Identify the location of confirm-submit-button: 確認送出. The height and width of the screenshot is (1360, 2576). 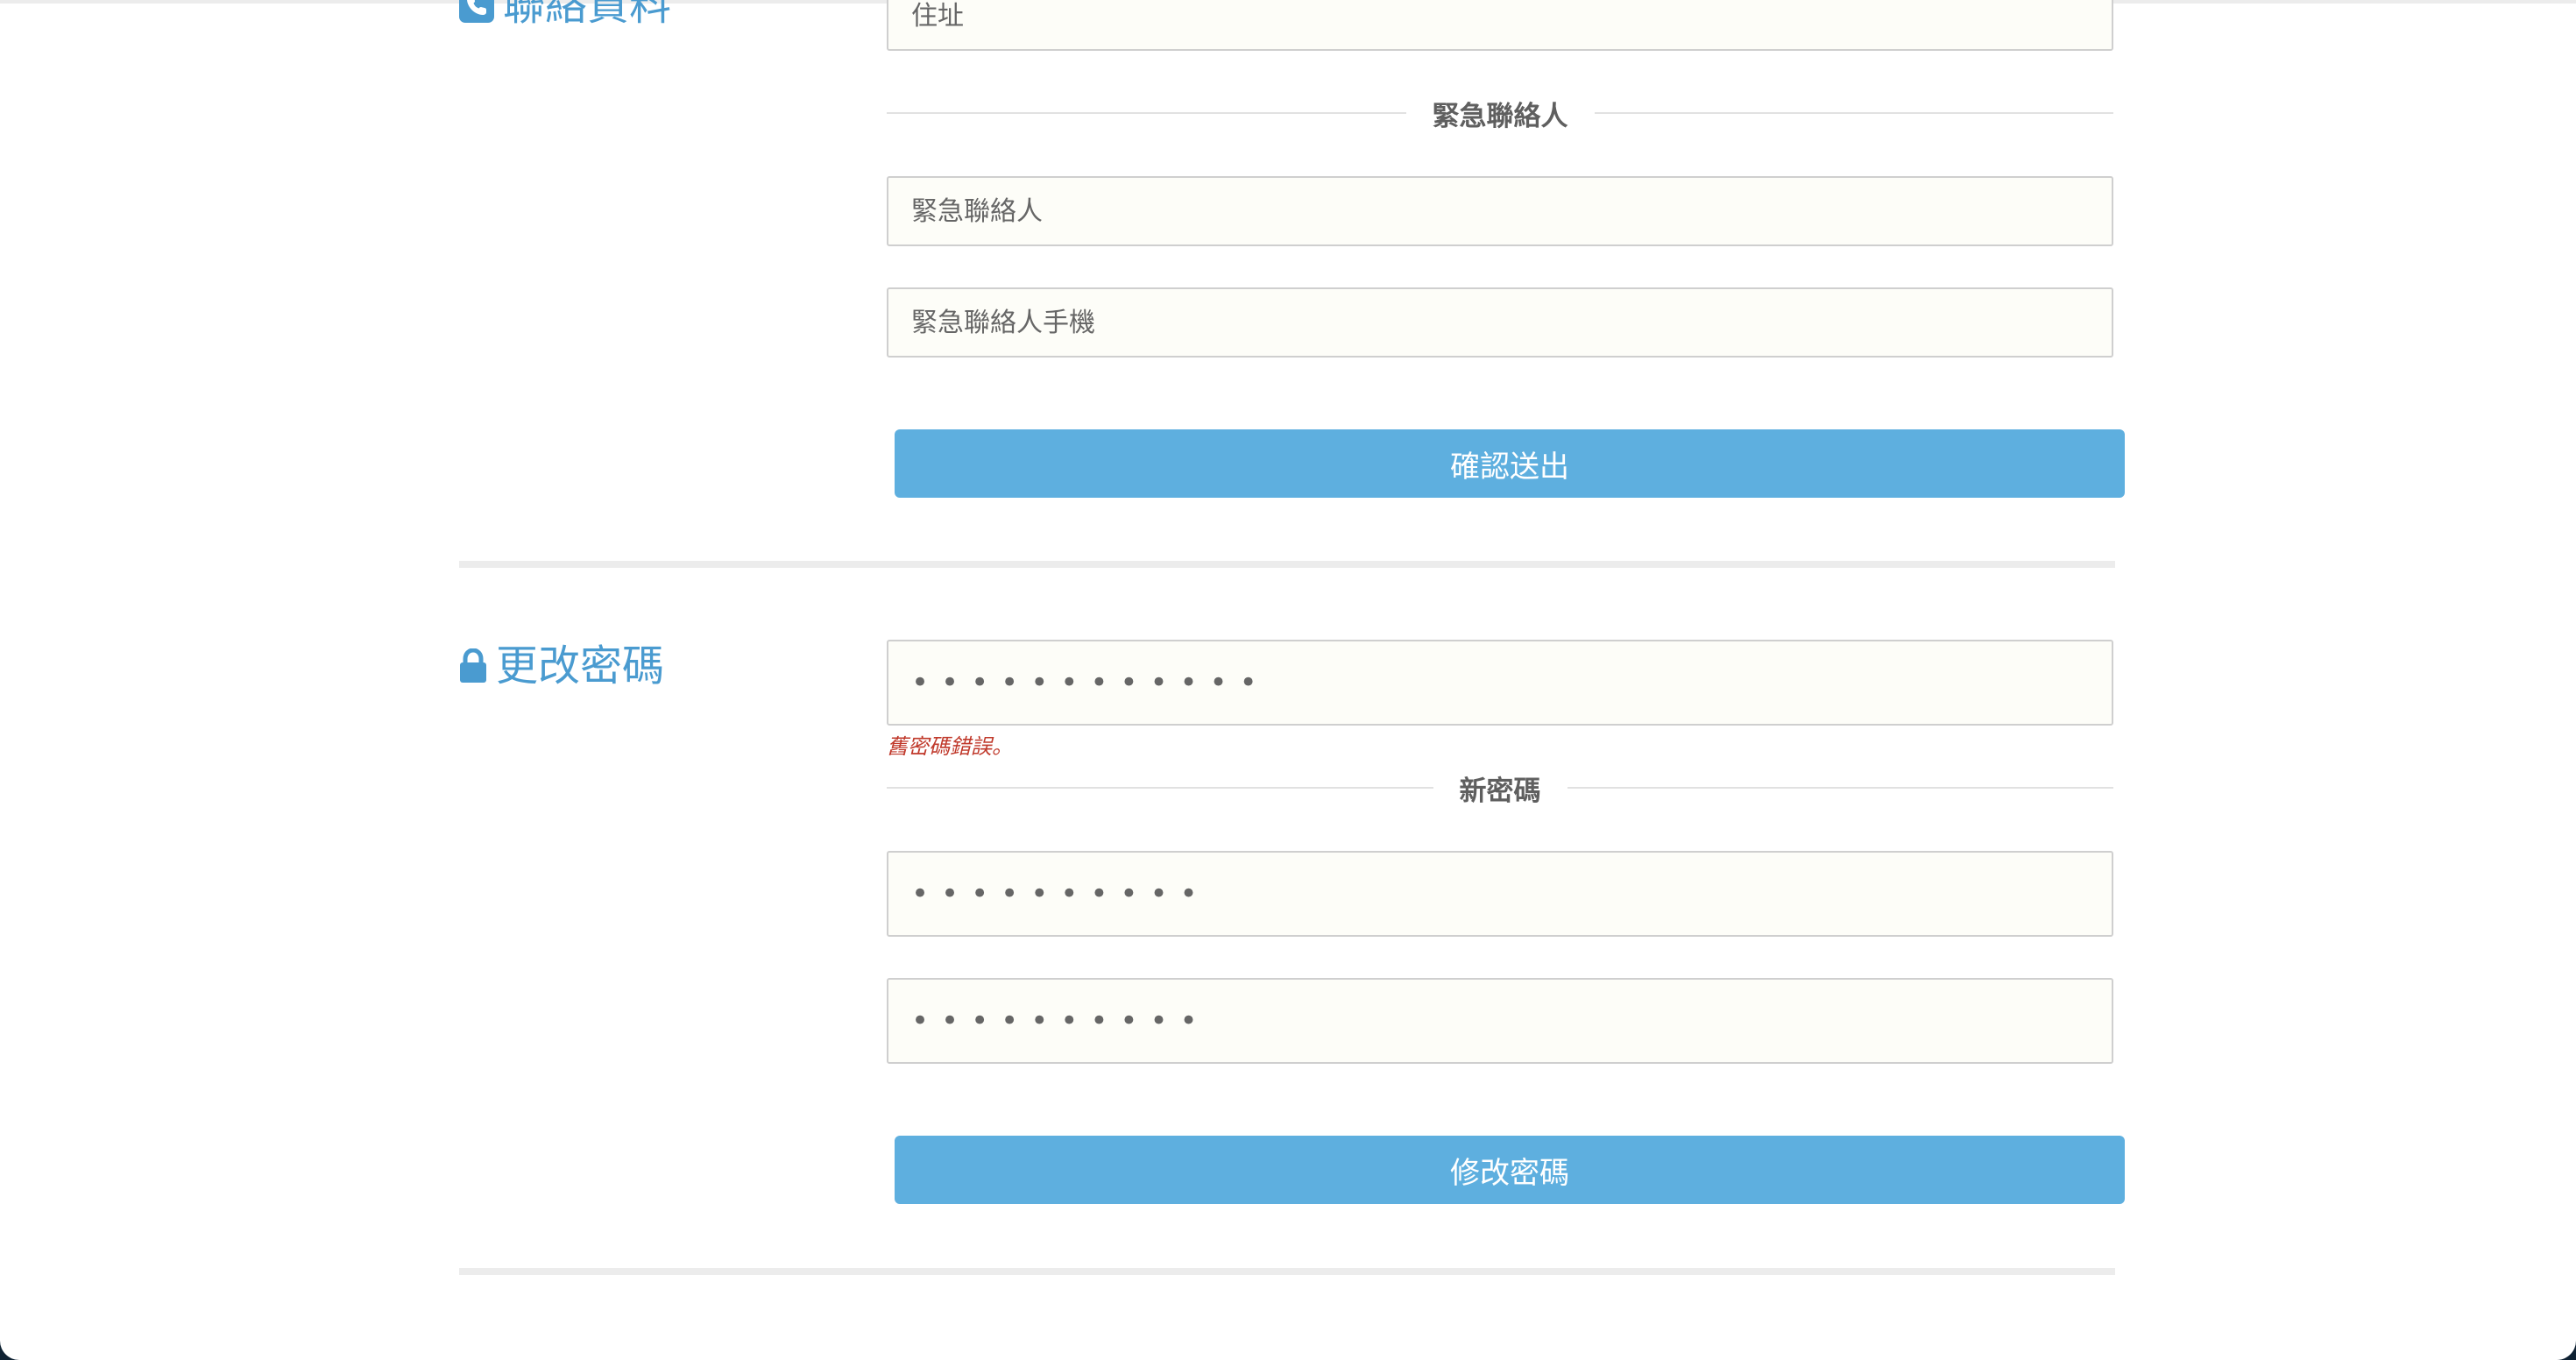
(1510, 463).